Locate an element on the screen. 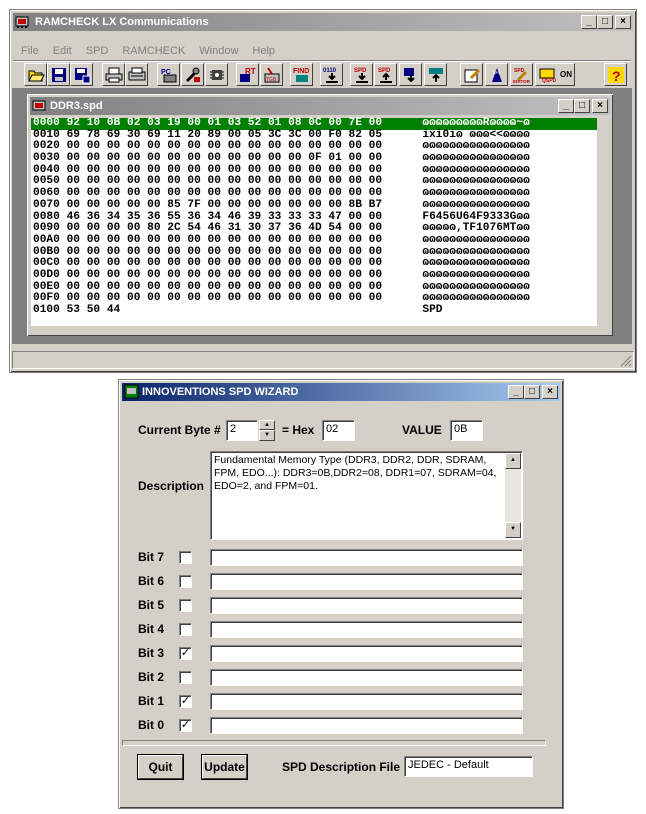 This screenshot has width=646, height=814. tool2-button: TGB is located at coordinates (271, 74).